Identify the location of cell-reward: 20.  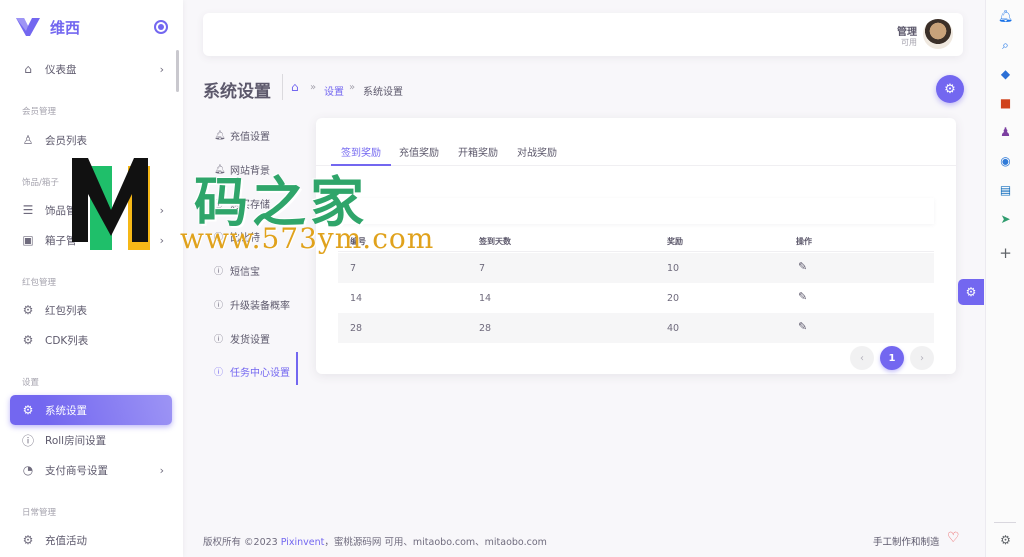
(673, 298).